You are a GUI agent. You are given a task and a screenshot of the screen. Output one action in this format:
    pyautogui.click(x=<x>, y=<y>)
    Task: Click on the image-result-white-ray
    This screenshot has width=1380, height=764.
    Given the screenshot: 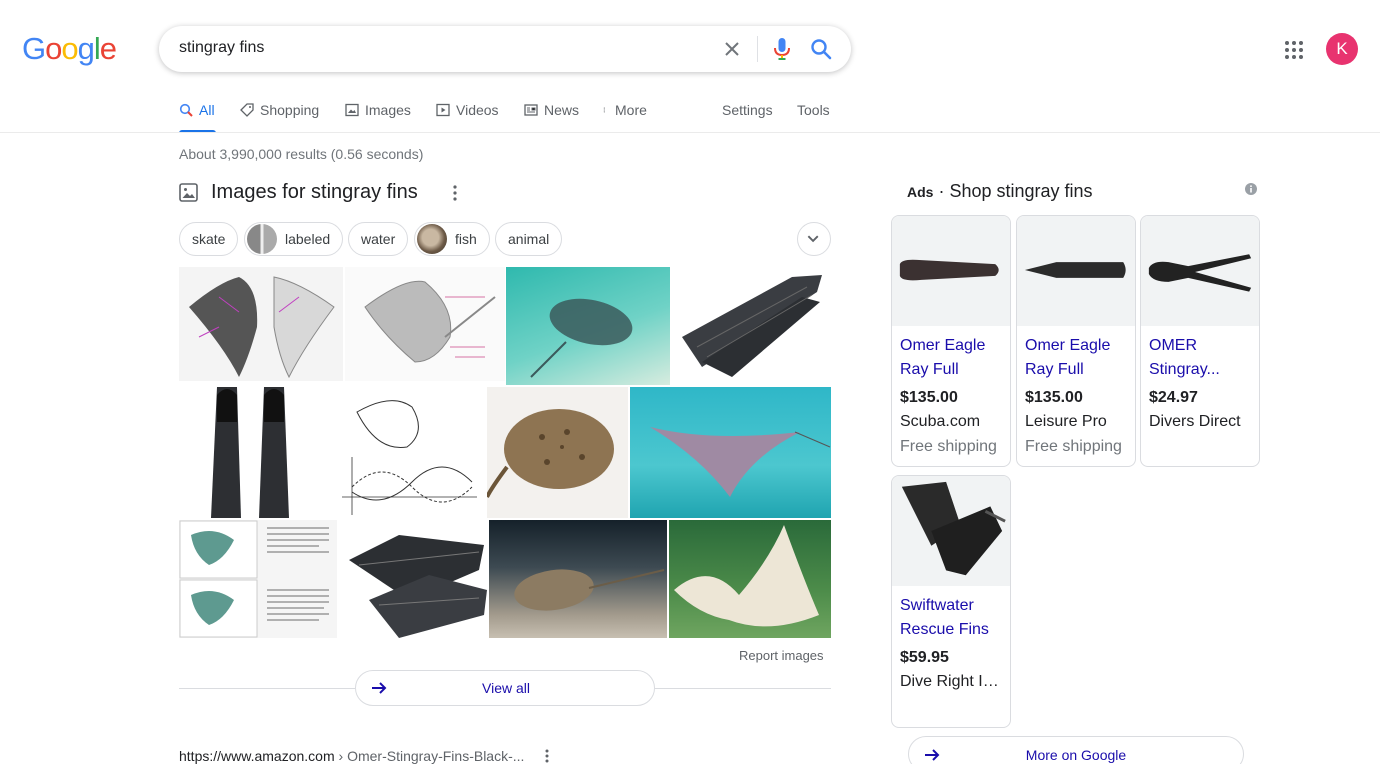 What is the action you would take?
    pyautogui.click(x=750, y=579)
    